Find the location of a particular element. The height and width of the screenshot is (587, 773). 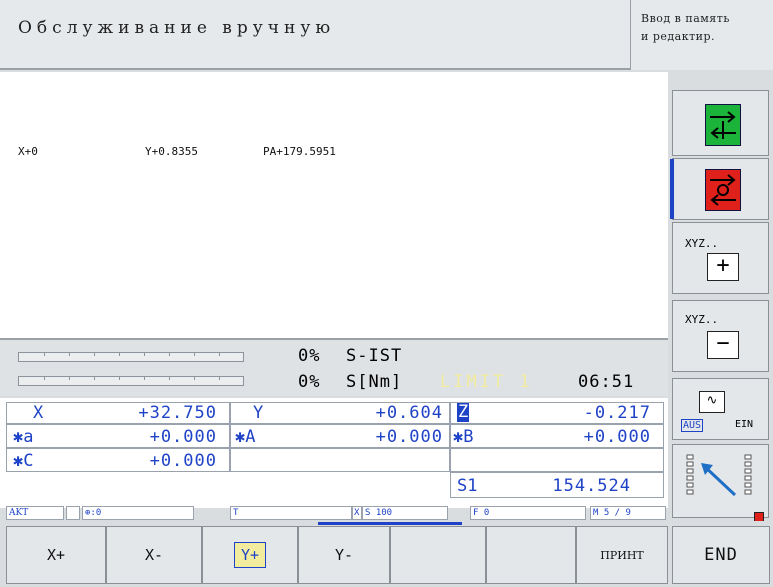

axis-A-cell: ✱A +0.000 is located at coordinates (340, 436).